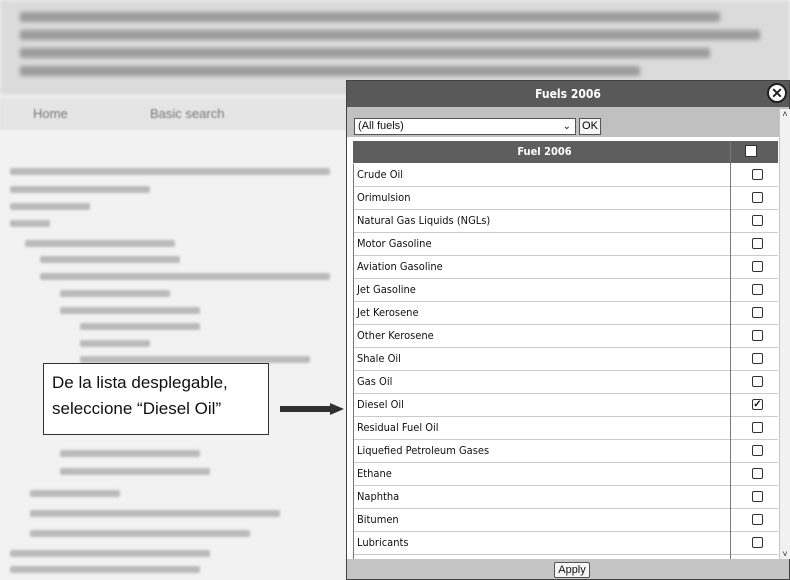 Image resolution: width=790 pixels, height=580 pixels. What do you see at coordinates (383, 542) in the screenshot?
I see `fuel-label: Lubricants` at bounding box center [383, 542].